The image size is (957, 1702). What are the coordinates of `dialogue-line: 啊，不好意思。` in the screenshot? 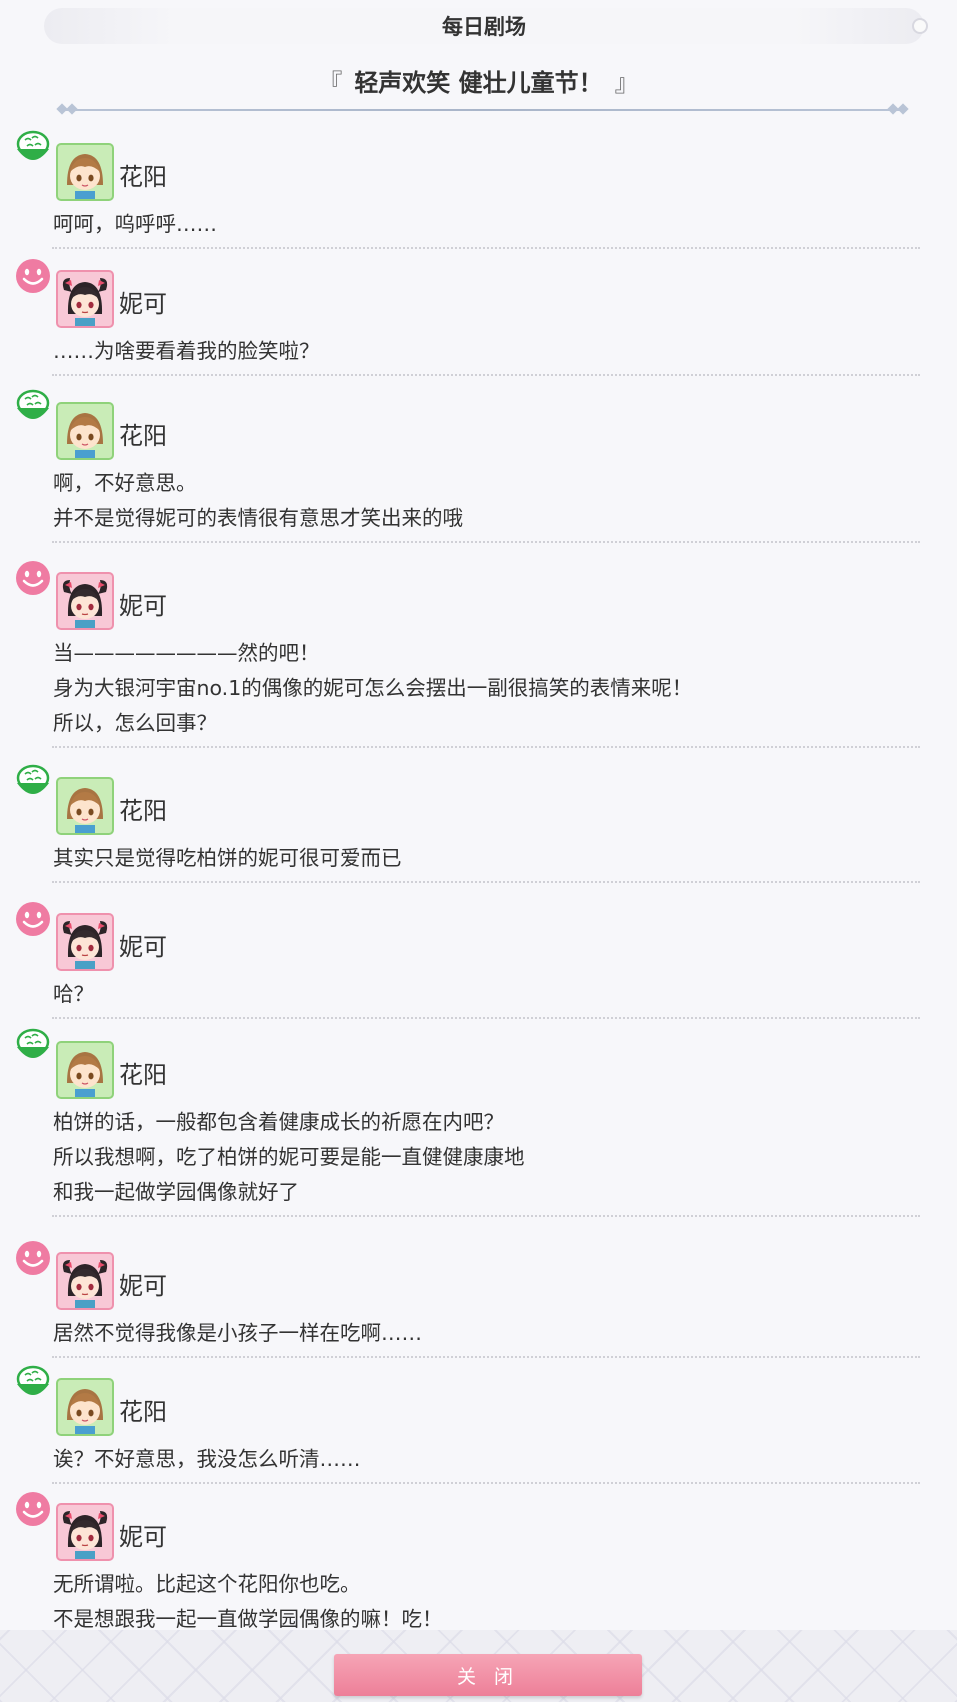 It's located at (125, 483).